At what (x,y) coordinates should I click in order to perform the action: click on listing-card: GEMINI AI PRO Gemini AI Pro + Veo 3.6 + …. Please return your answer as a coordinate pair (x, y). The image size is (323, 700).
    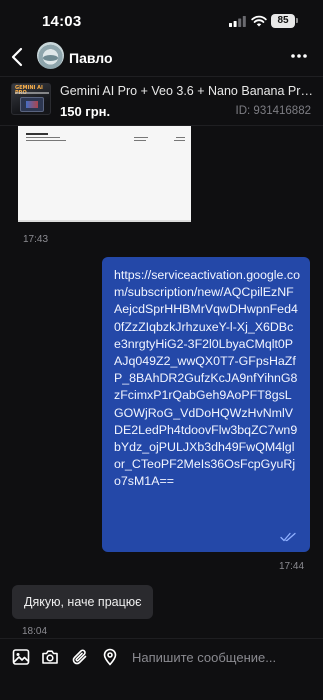
    Looking at the image, I should click on (161, 101).